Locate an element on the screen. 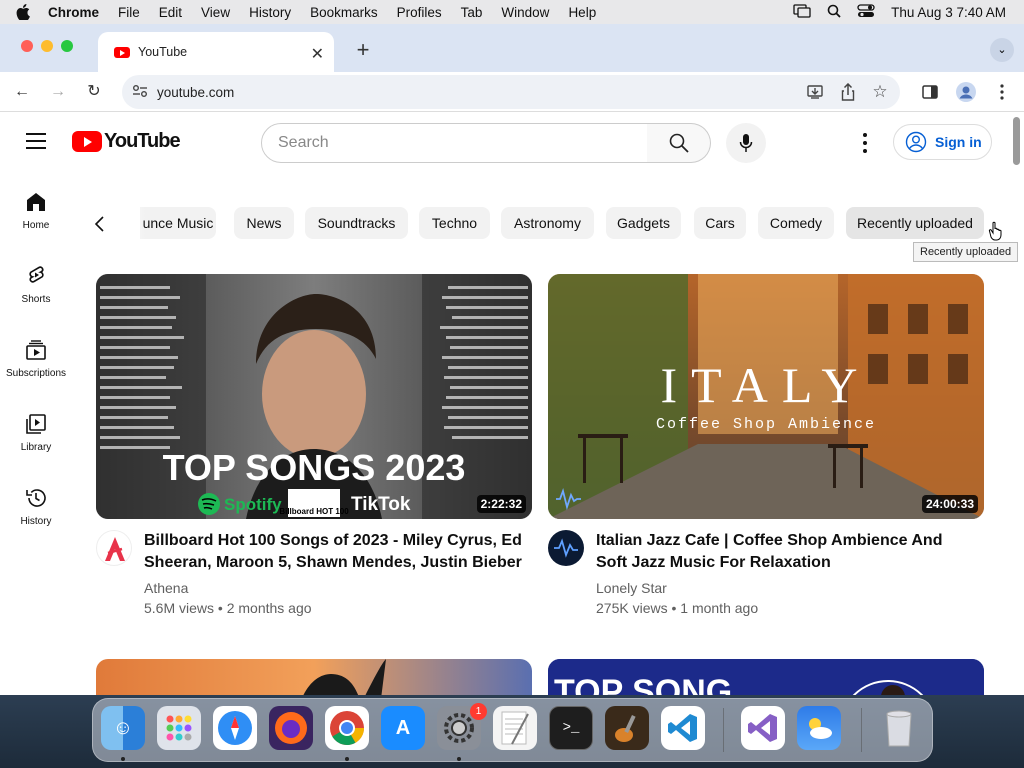 This screenshot has height=768, width=1024. shorts-icon is located at coordinates (36, 274).